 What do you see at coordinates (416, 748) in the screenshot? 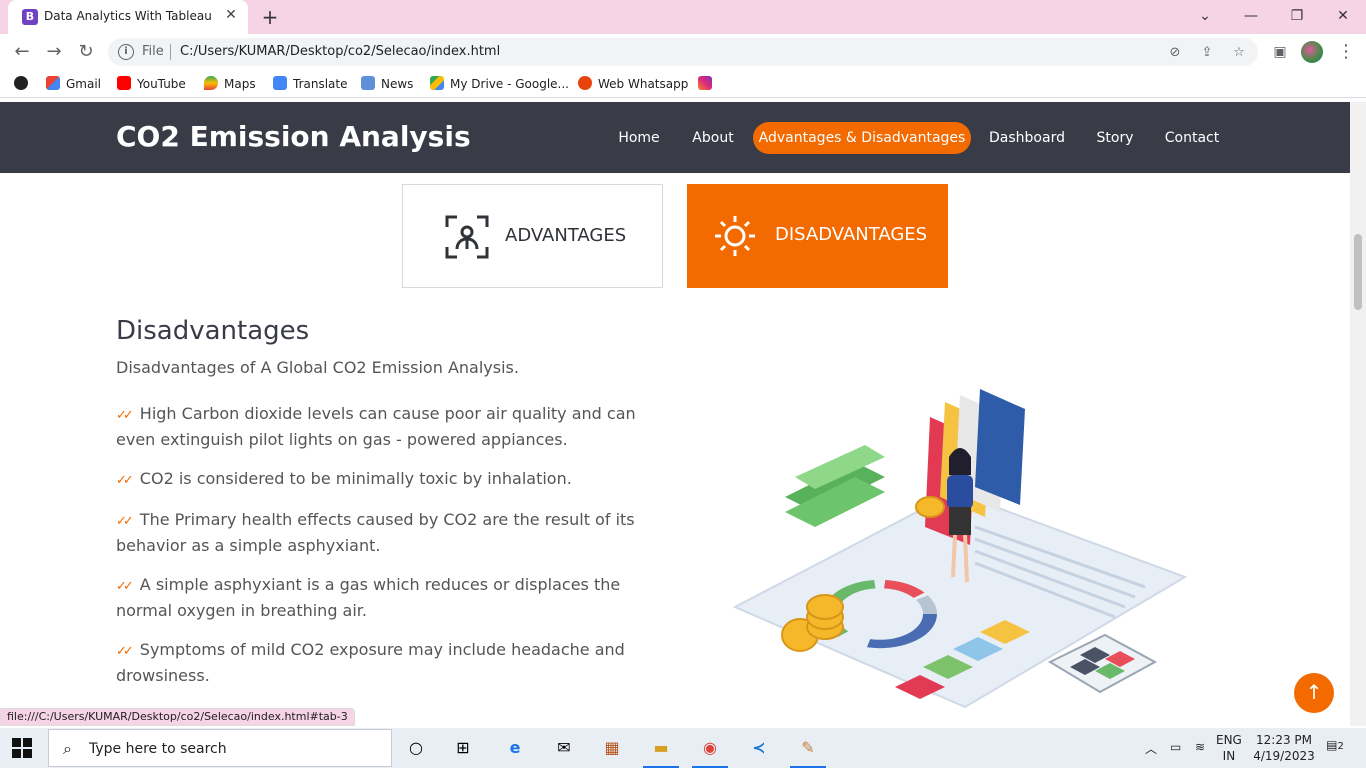
I see `cortana-icon: ○` at bounding box center [416, 748].